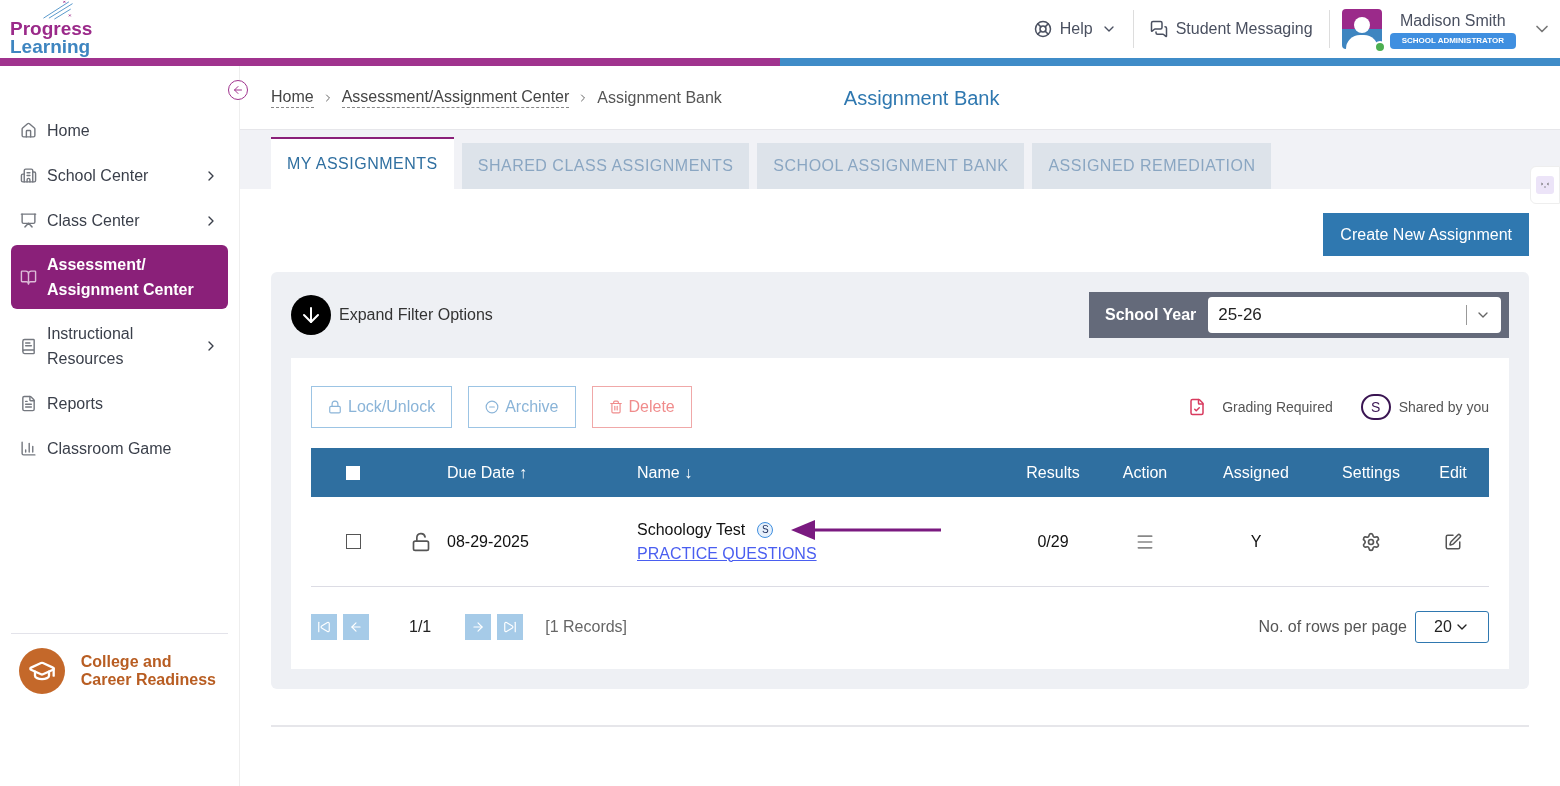 This screenshot has width=1560, height=786. What do you see at coordinates (455, 97) in the screenshot?
I see `breadcrumb-link: Assessment/Assignment Center` at bounding box center [455, 97].